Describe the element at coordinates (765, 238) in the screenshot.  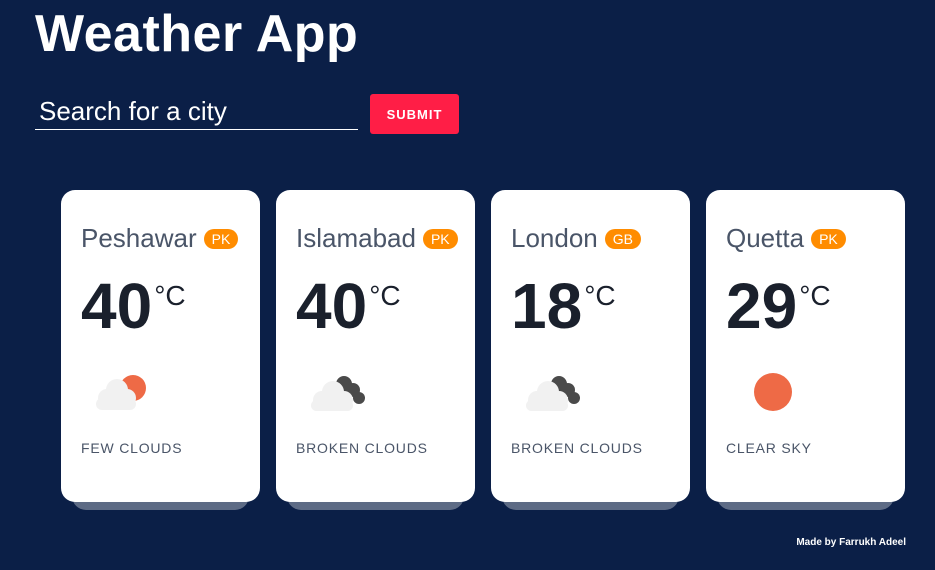
I see `city-name: Quetta` at that location.